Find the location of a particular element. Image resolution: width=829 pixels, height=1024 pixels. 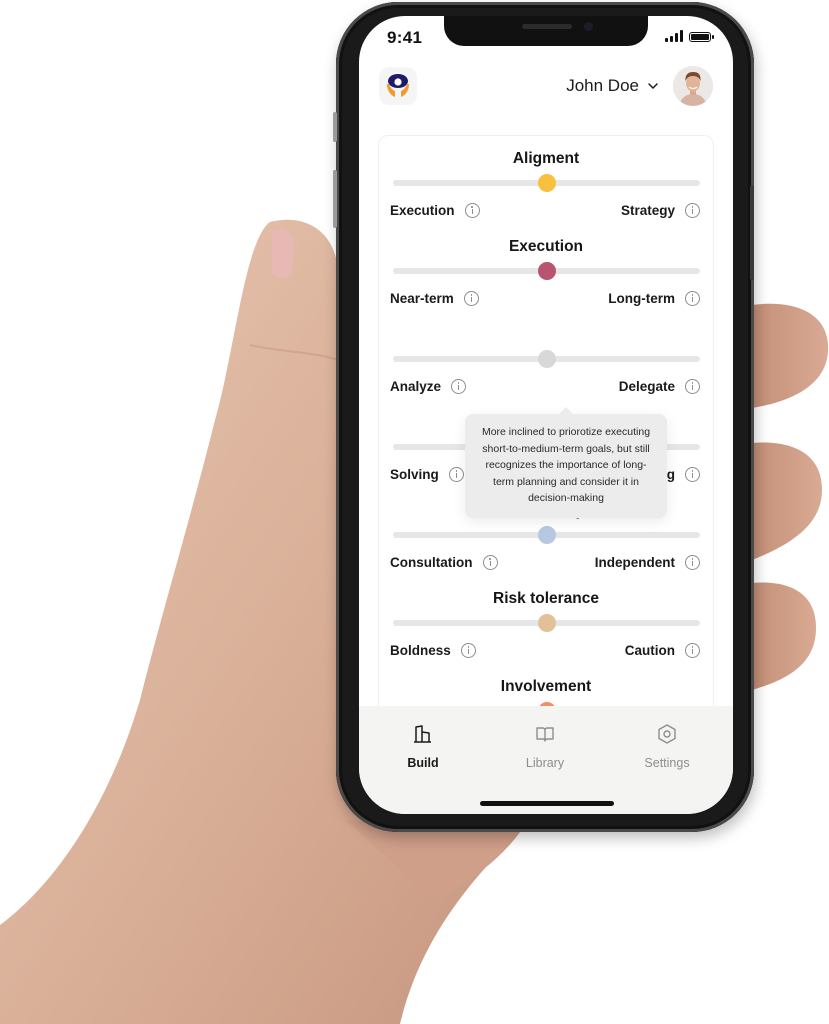

settings-icon is located at coordinates (667, 734).